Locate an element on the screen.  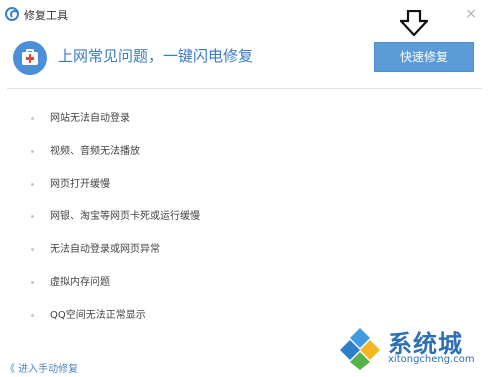
app-logo-icon is located at coordinates (12, 14).